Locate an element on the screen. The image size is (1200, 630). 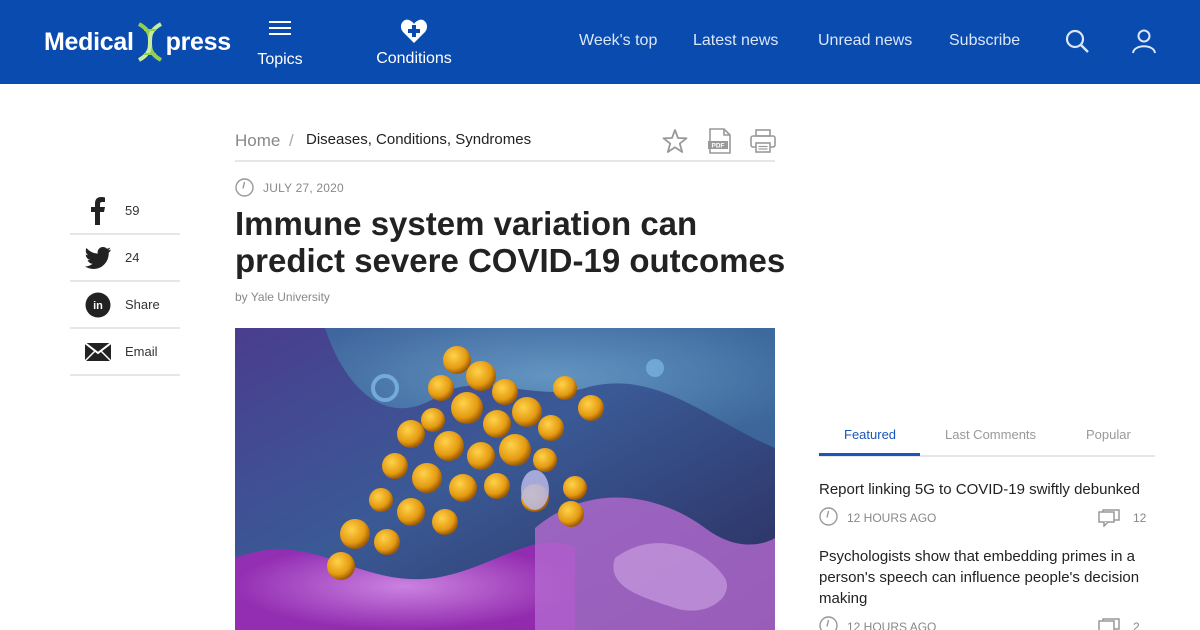
search-icon is located at coordinates (1077, 41).